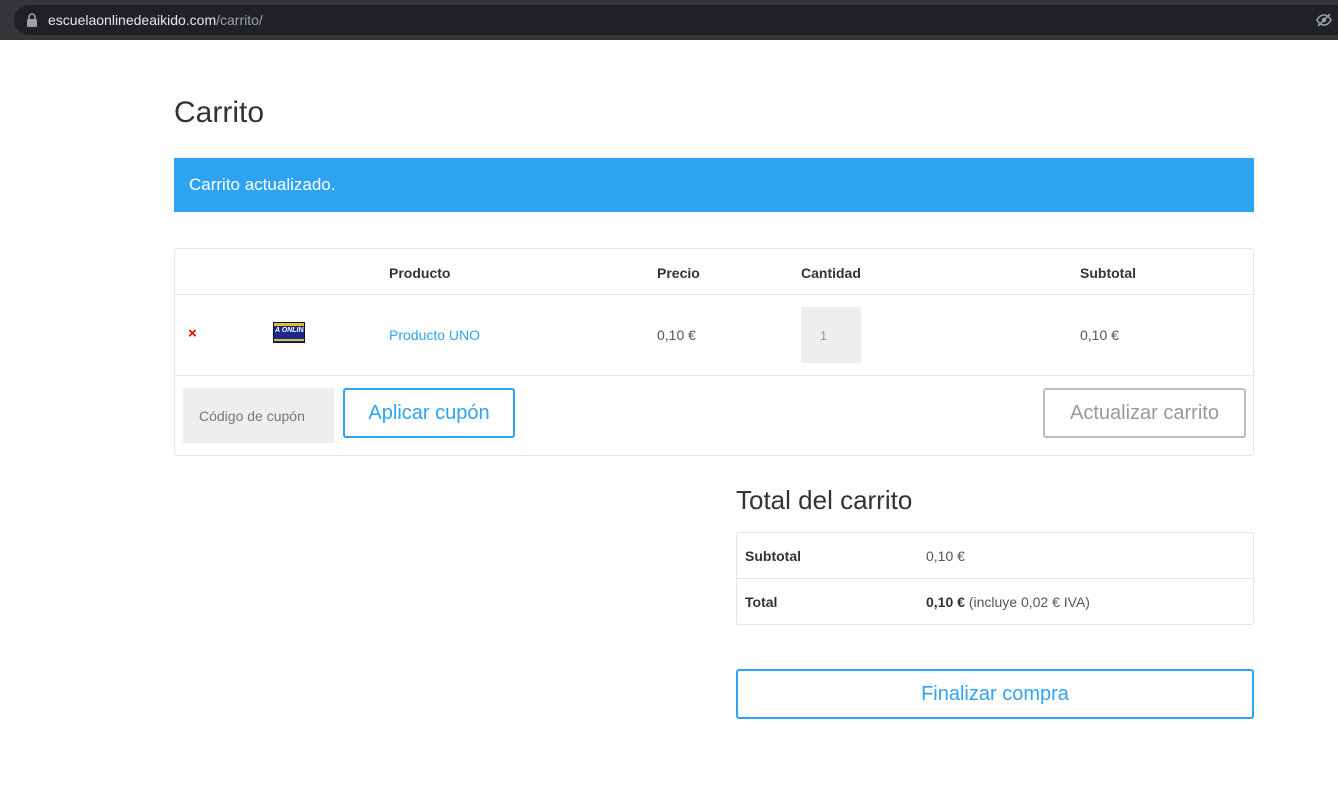 Image resolution: width=1338 pixels, height=797 pixels. I want to click on row-divider, so click(714, 375).